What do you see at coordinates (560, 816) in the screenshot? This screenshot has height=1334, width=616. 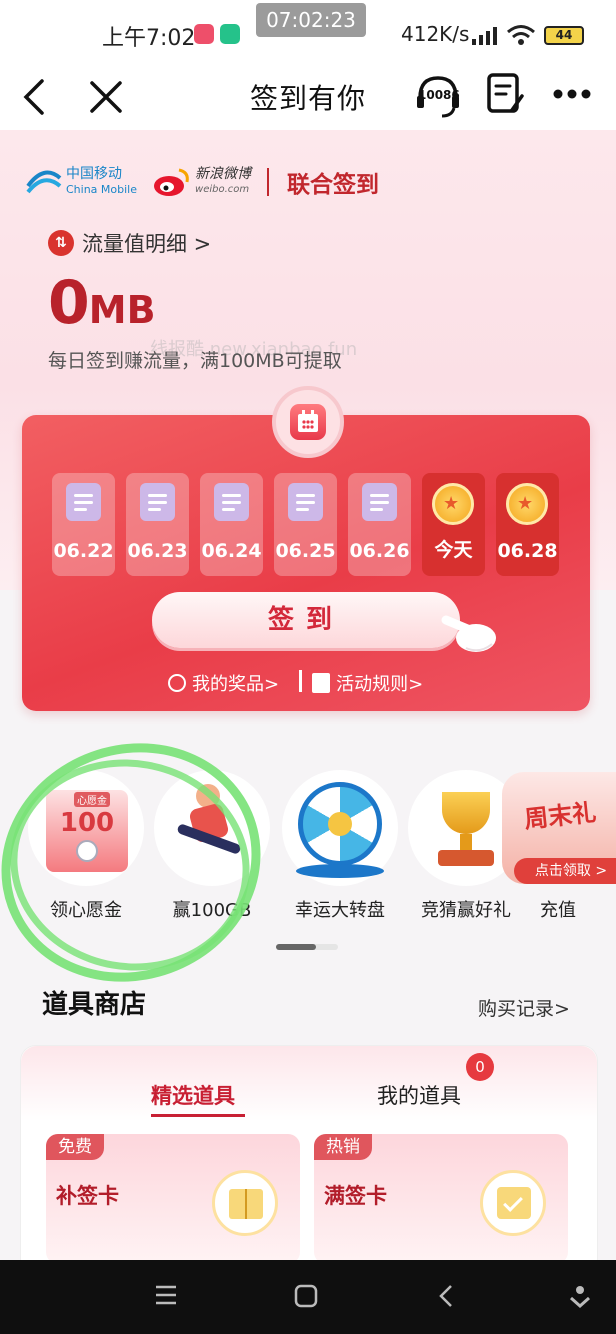 I see `weekend-gift-title: 周末礼` at bounding box center [560, 816].